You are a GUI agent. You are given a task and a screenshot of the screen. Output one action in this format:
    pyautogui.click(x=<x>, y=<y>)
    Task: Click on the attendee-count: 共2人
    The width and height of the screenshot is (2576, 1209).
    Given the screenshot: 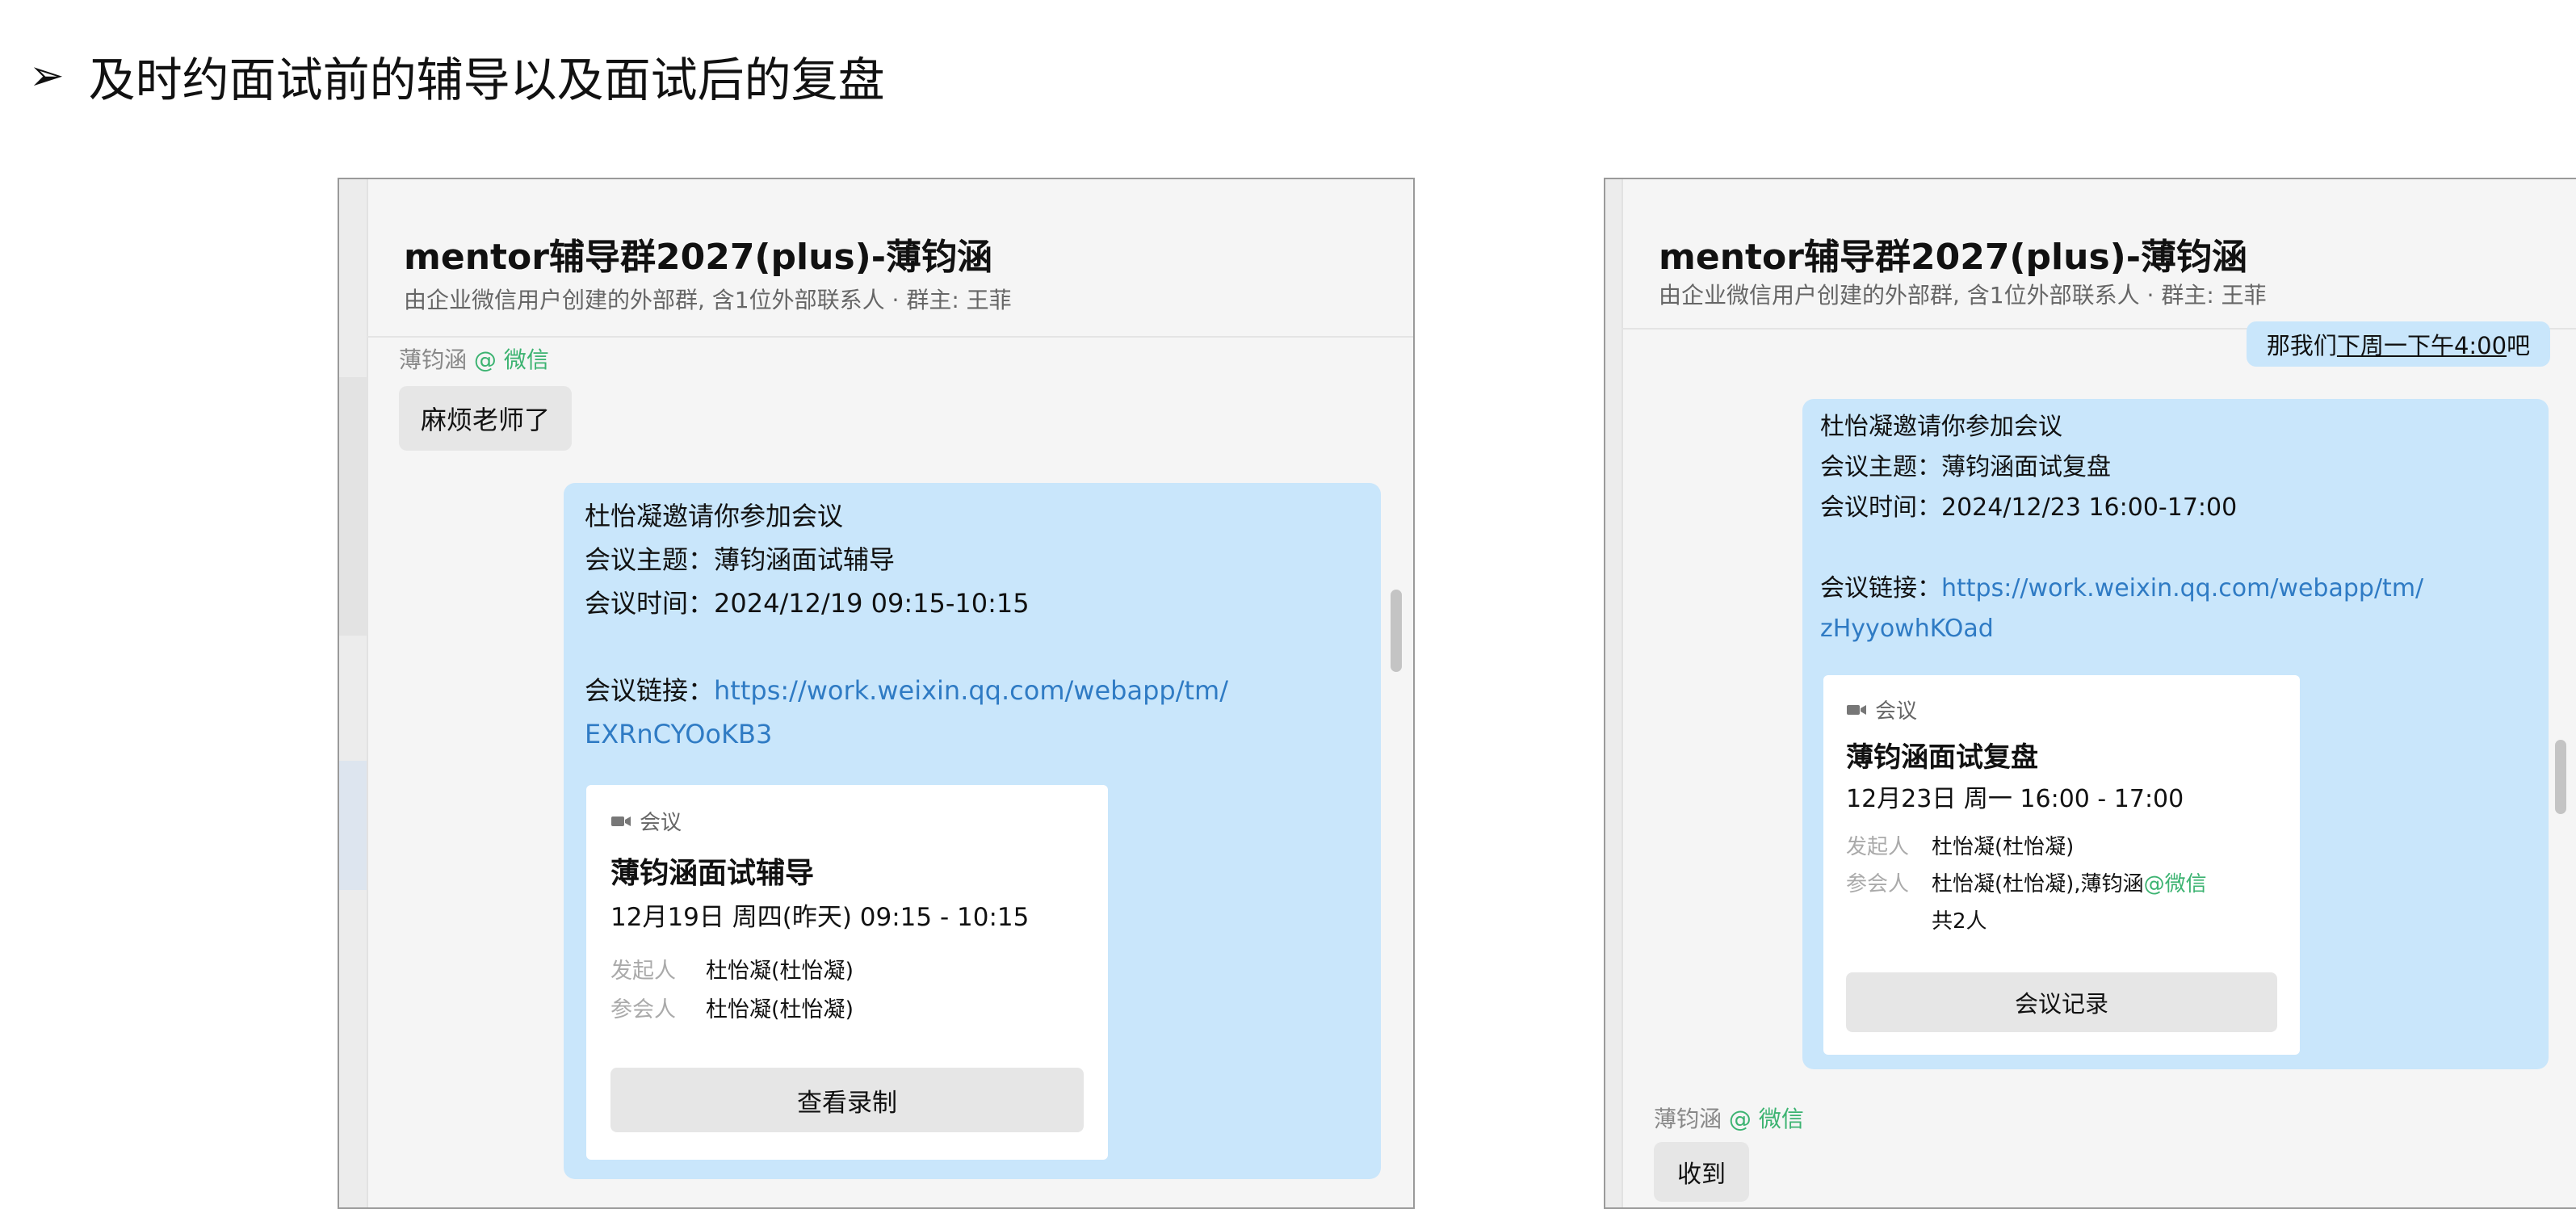 What is the action you would take?
    pyautogui.click(x=1959, y=921)
    